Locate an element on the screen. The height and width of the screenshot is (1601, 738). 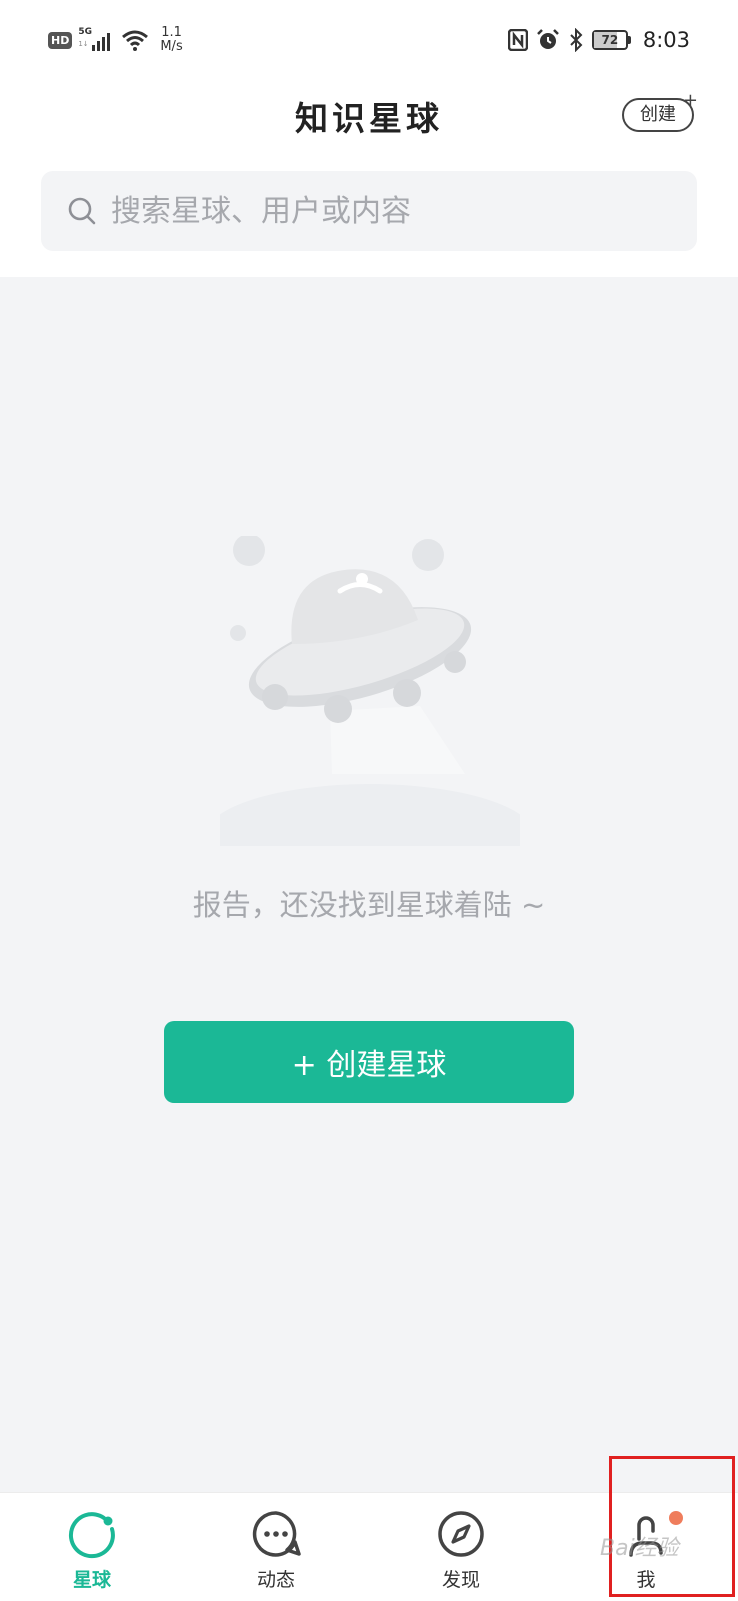
compass-icon is located at coordinates (461, 1534).